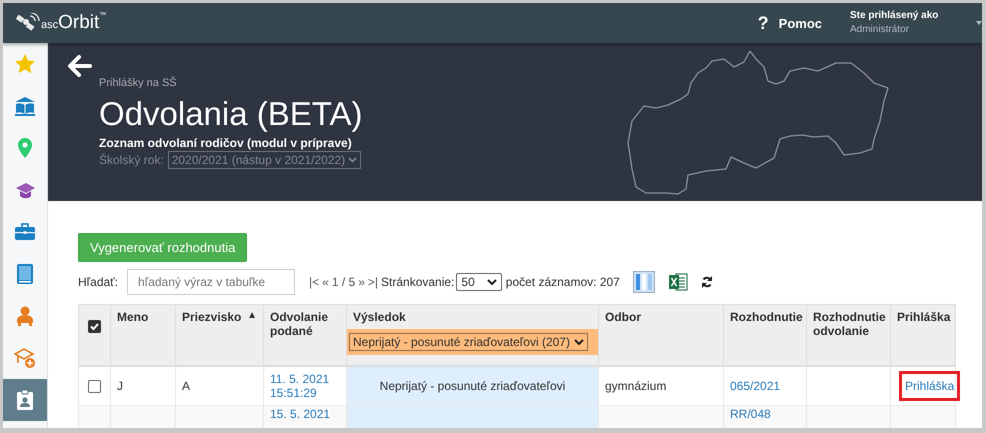 The width and height of the screenshot is (986, 433). What do you see at coordinates (212, 317) in the screenshot?
I see `column-header: Priezvisko` at bounding box center [212, 317].